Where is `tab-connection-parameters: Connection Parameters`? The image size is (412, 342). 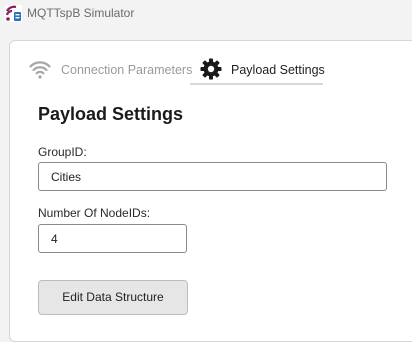 tab-connection-parameters: Connection Parameters is located at coordinates (110, 70).